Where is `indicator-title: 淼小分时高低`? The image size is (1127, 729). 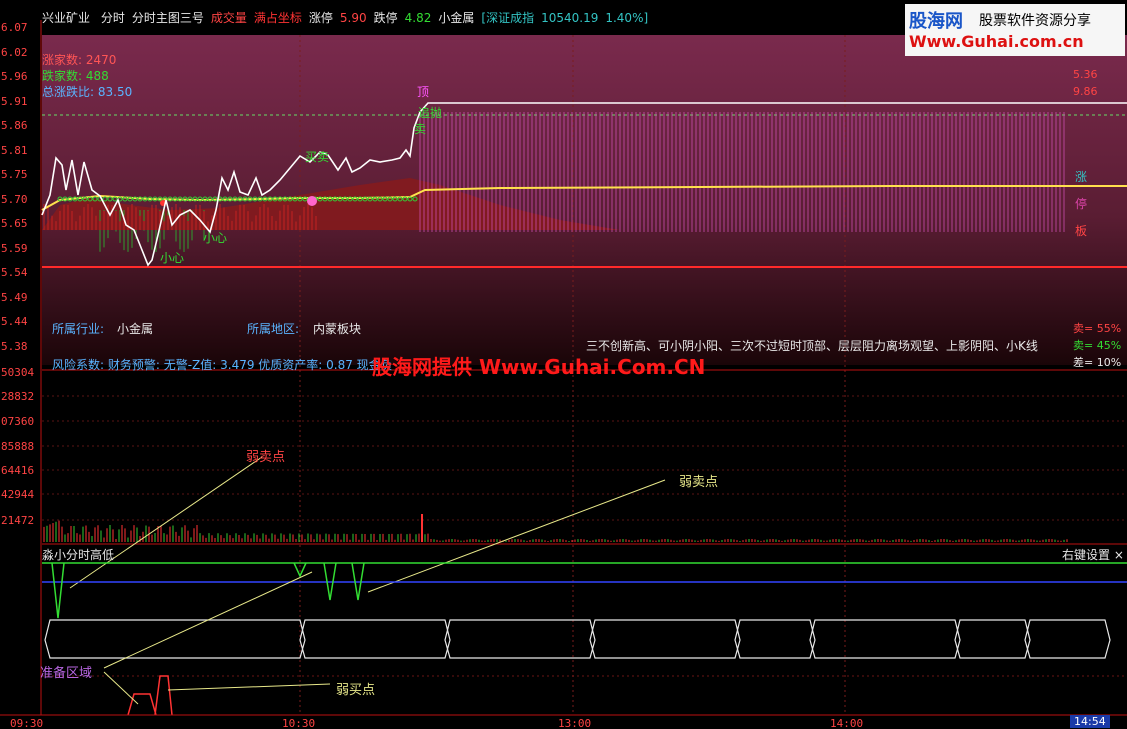 indicator-title: 淼小分时高低 is located at coordinates (78, 554).